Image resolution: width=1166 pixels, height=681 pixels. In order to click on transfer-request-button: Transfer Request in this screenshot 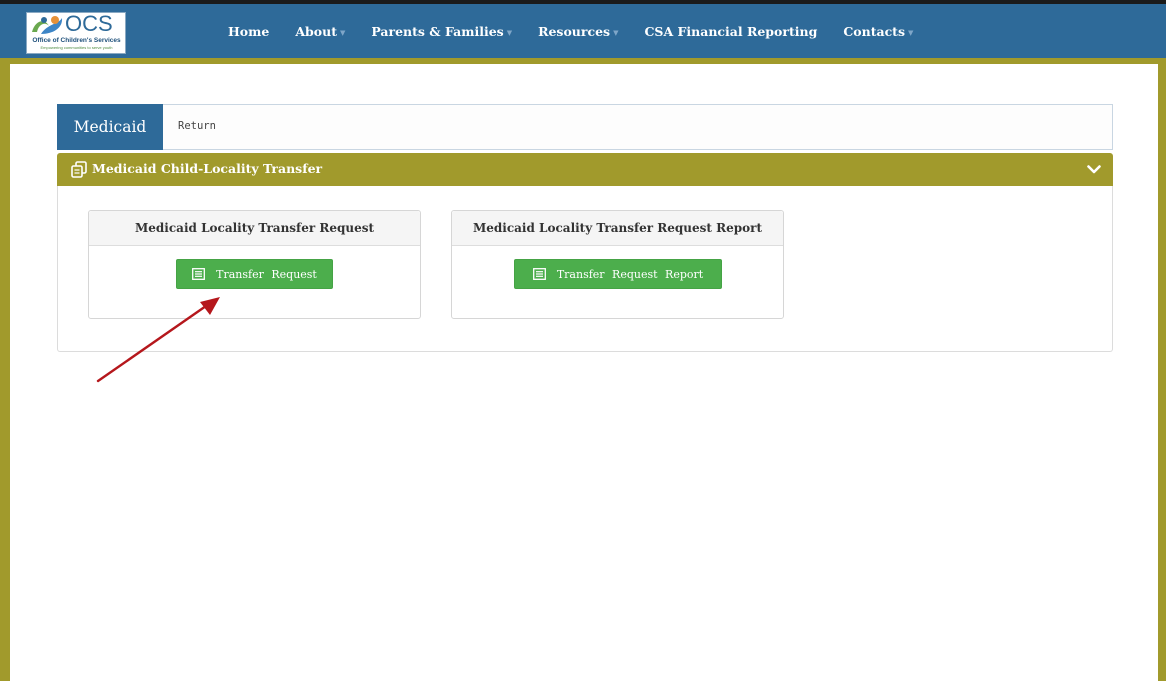, I will do `click(254, 274)`.